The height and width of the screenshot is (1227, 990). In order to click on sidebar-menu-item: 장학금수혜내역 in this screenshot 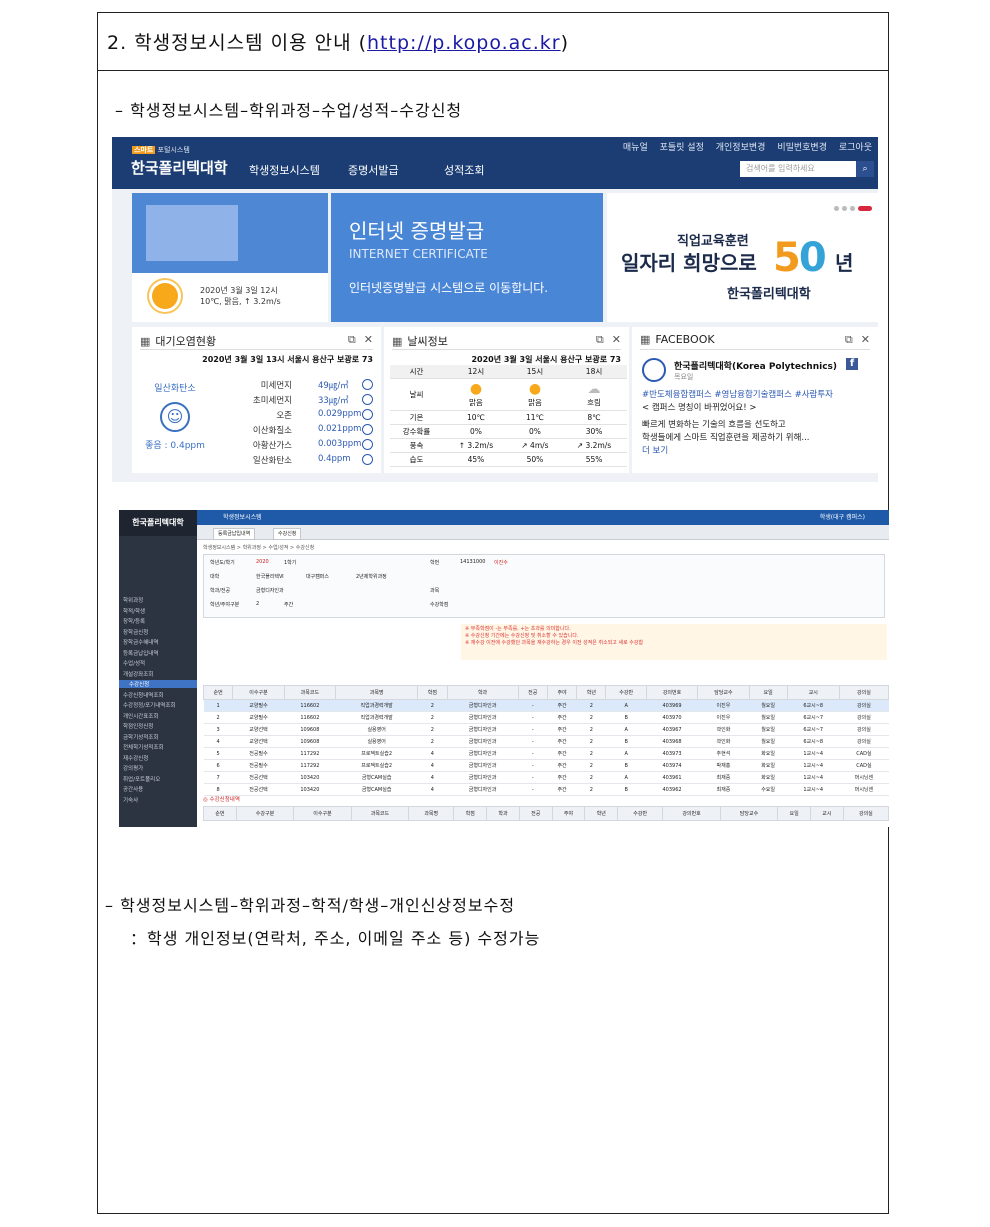, I will do `click(140, 642)`.